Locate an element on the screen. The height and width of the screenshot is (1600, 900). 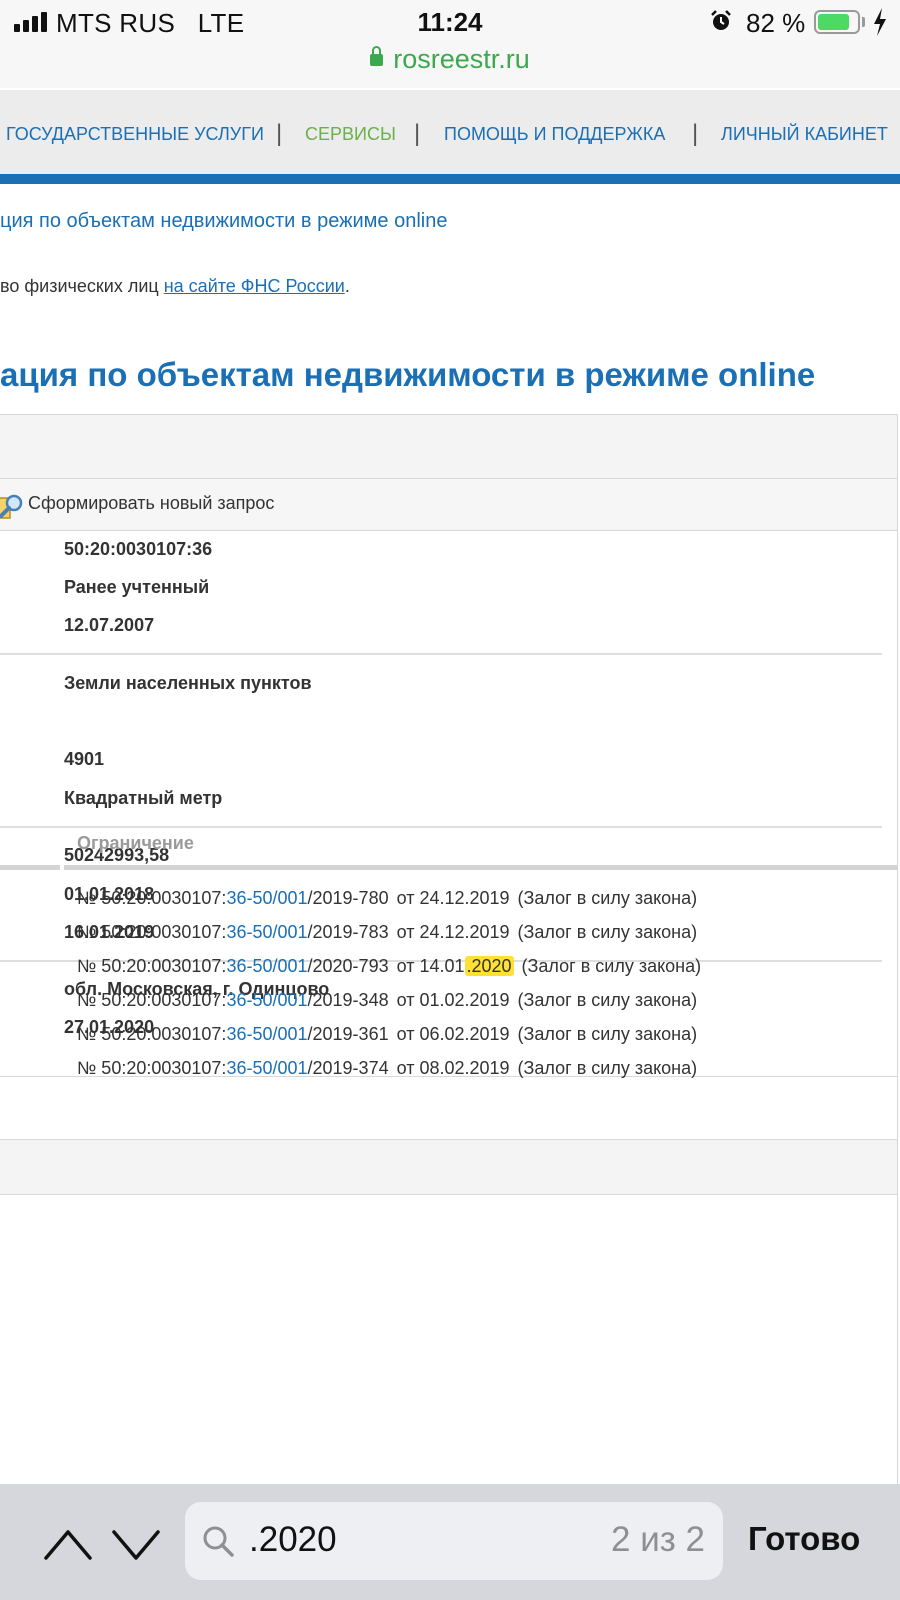
object-status: Ранее учтенный is located at coordinates (137, 587).